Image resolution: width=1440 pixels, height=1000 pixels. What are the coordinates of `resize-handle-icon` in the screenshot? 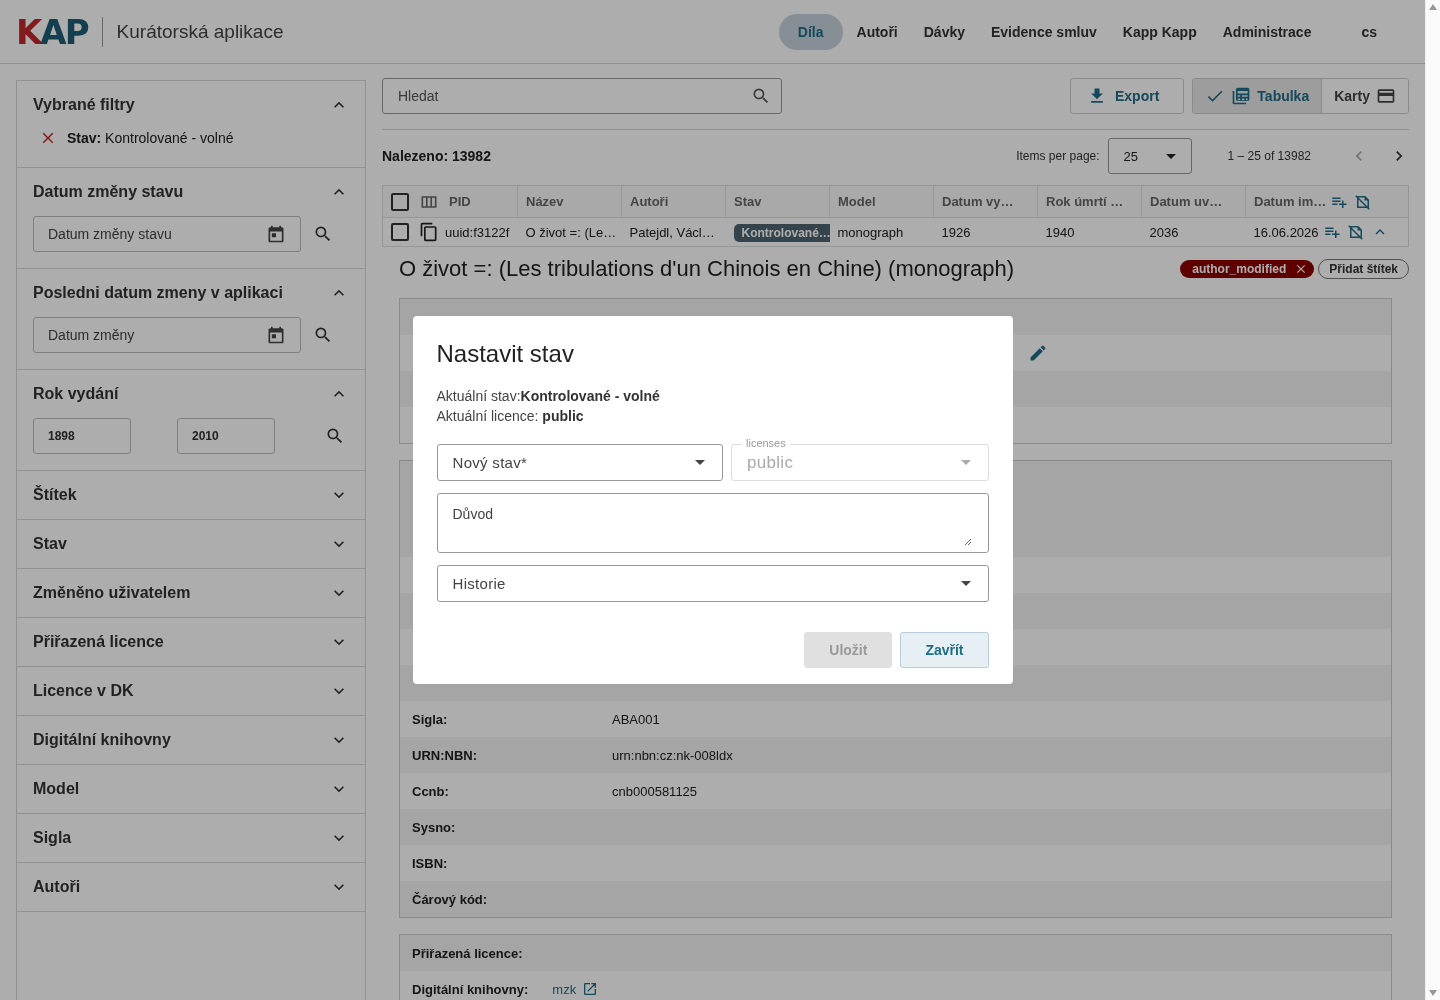 It's located at (967, 542).